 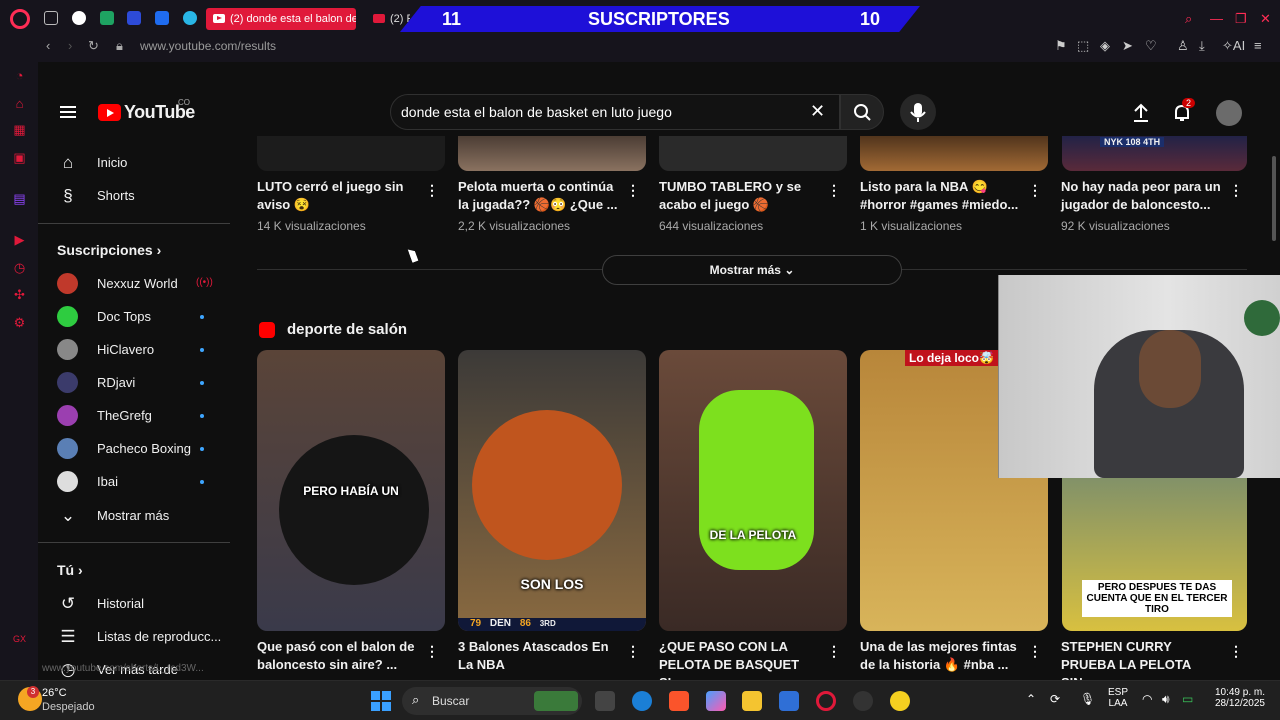 I want to click on volume-icon: 🔊︎, so click(x=1166, y=699).